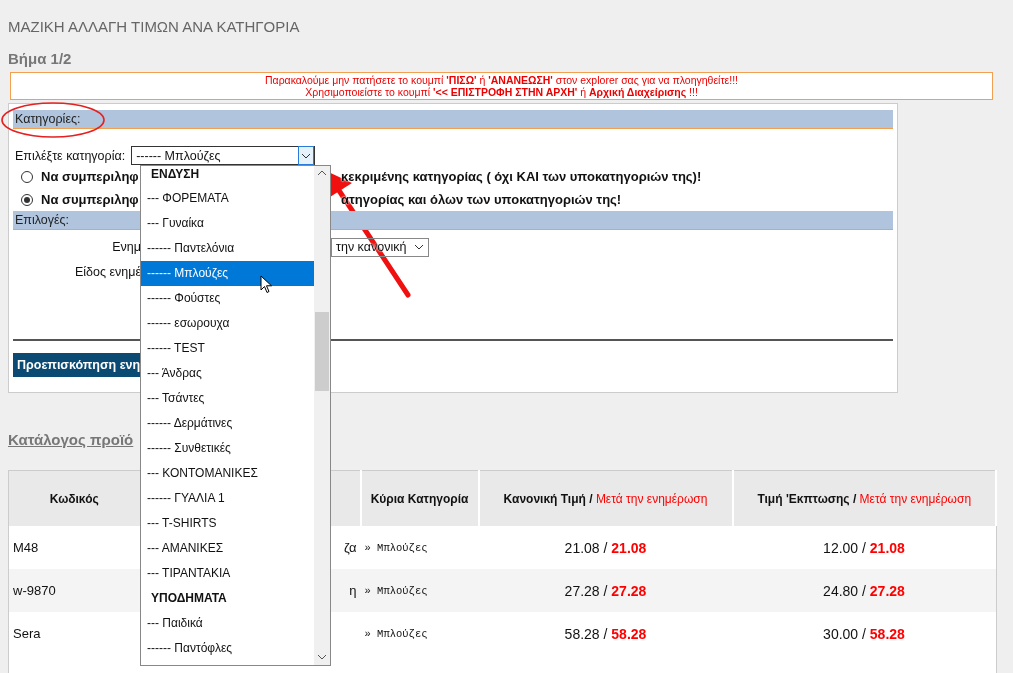  What do you see at coordinates (548, 498) in the screenshot?
I see `header-label: Κανονική Τιμή /` at bounding box center [548, 498].